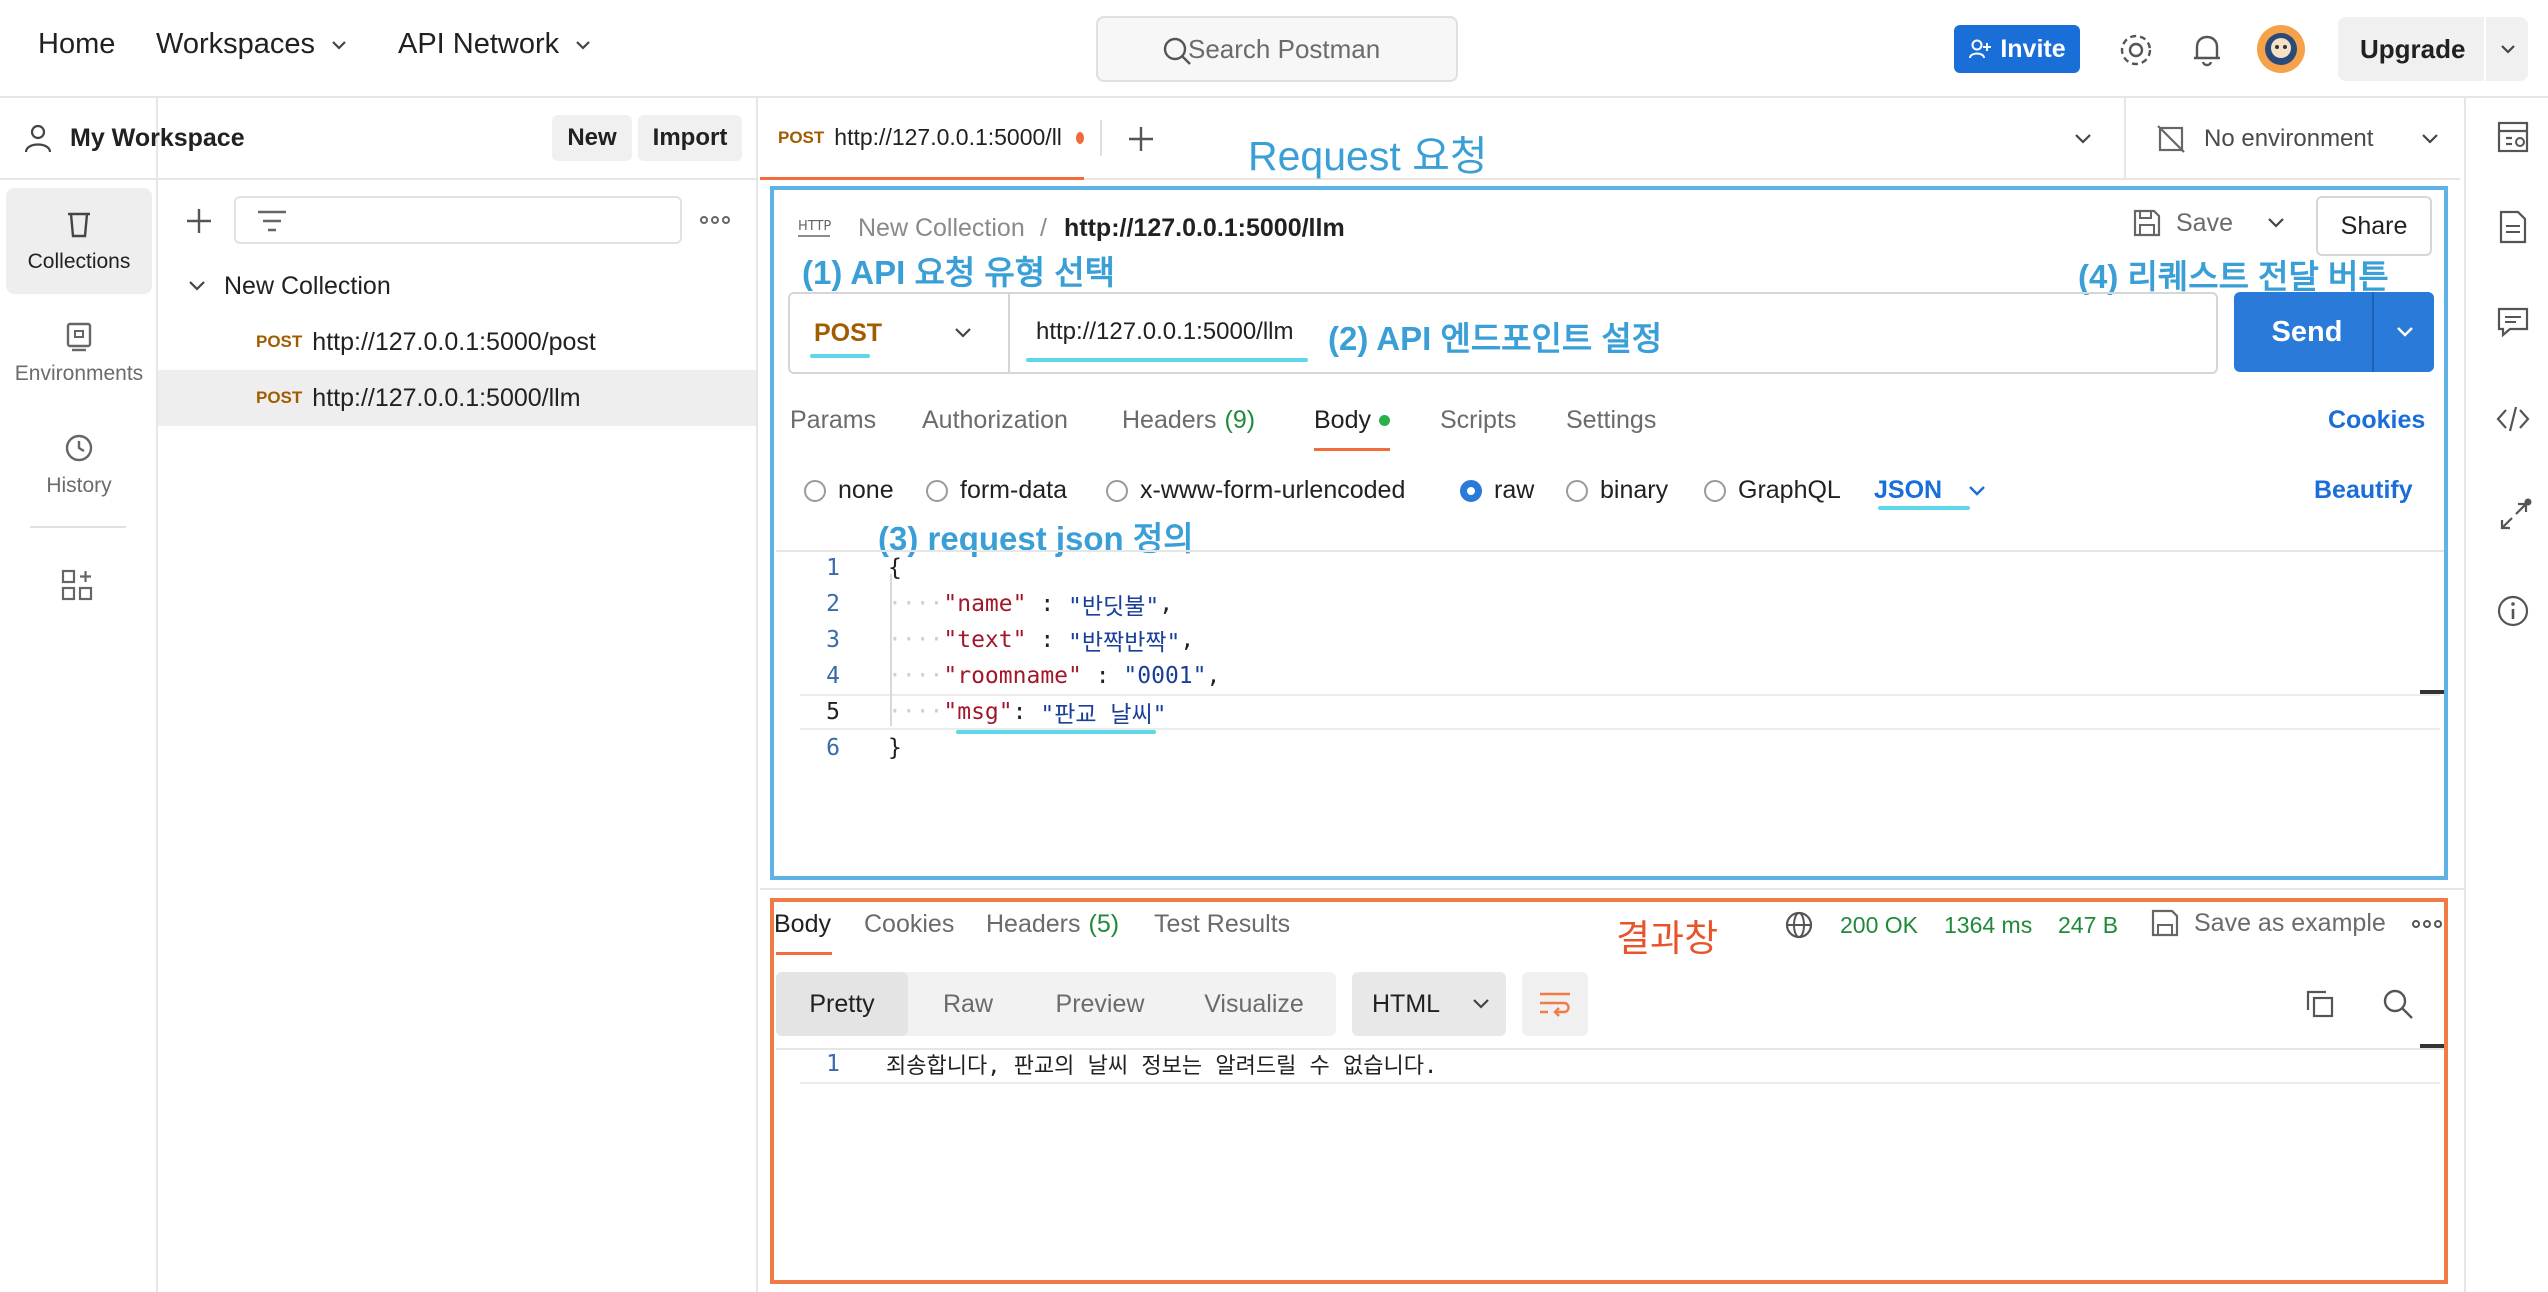 This screenshot has height=1292, width=2548. I want to click on add-apps-icon, so click(77, 585).